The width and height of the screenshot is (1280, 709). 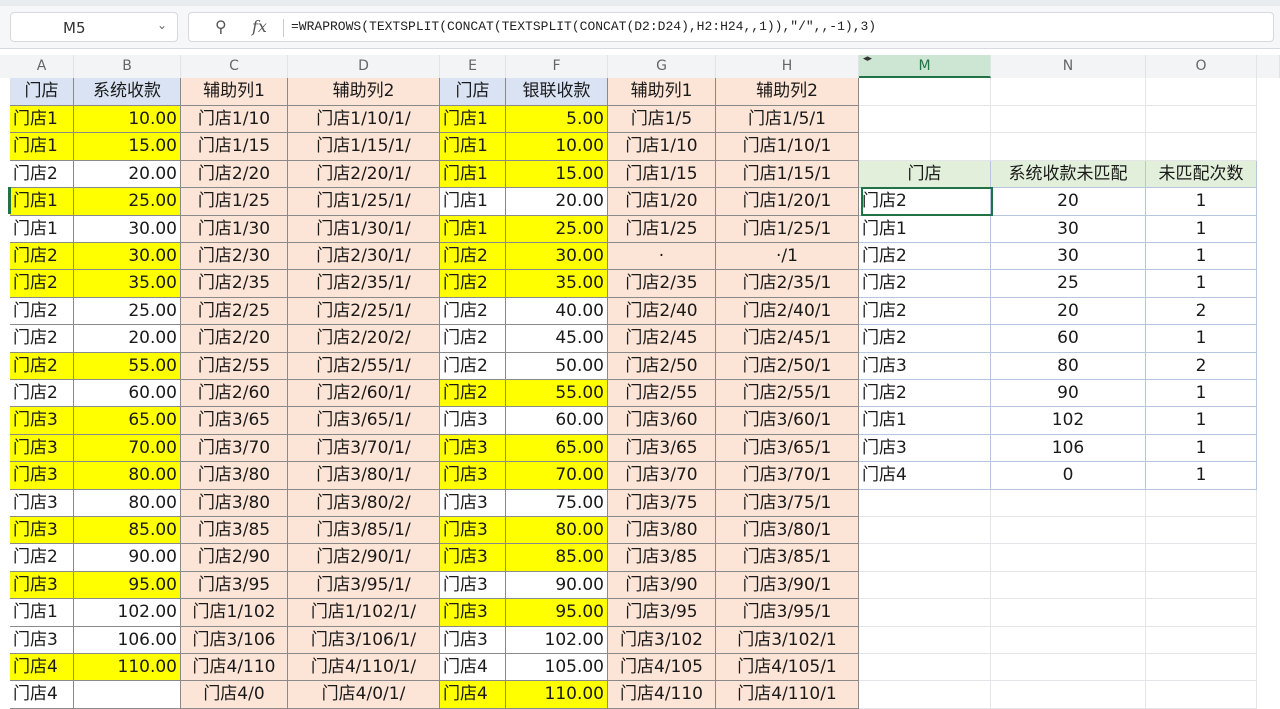 What do you see at coordinates (557, 695) in the screenshot?
I see `unionpay-amount-cell: 110.00` at bounding box center [557, 695].